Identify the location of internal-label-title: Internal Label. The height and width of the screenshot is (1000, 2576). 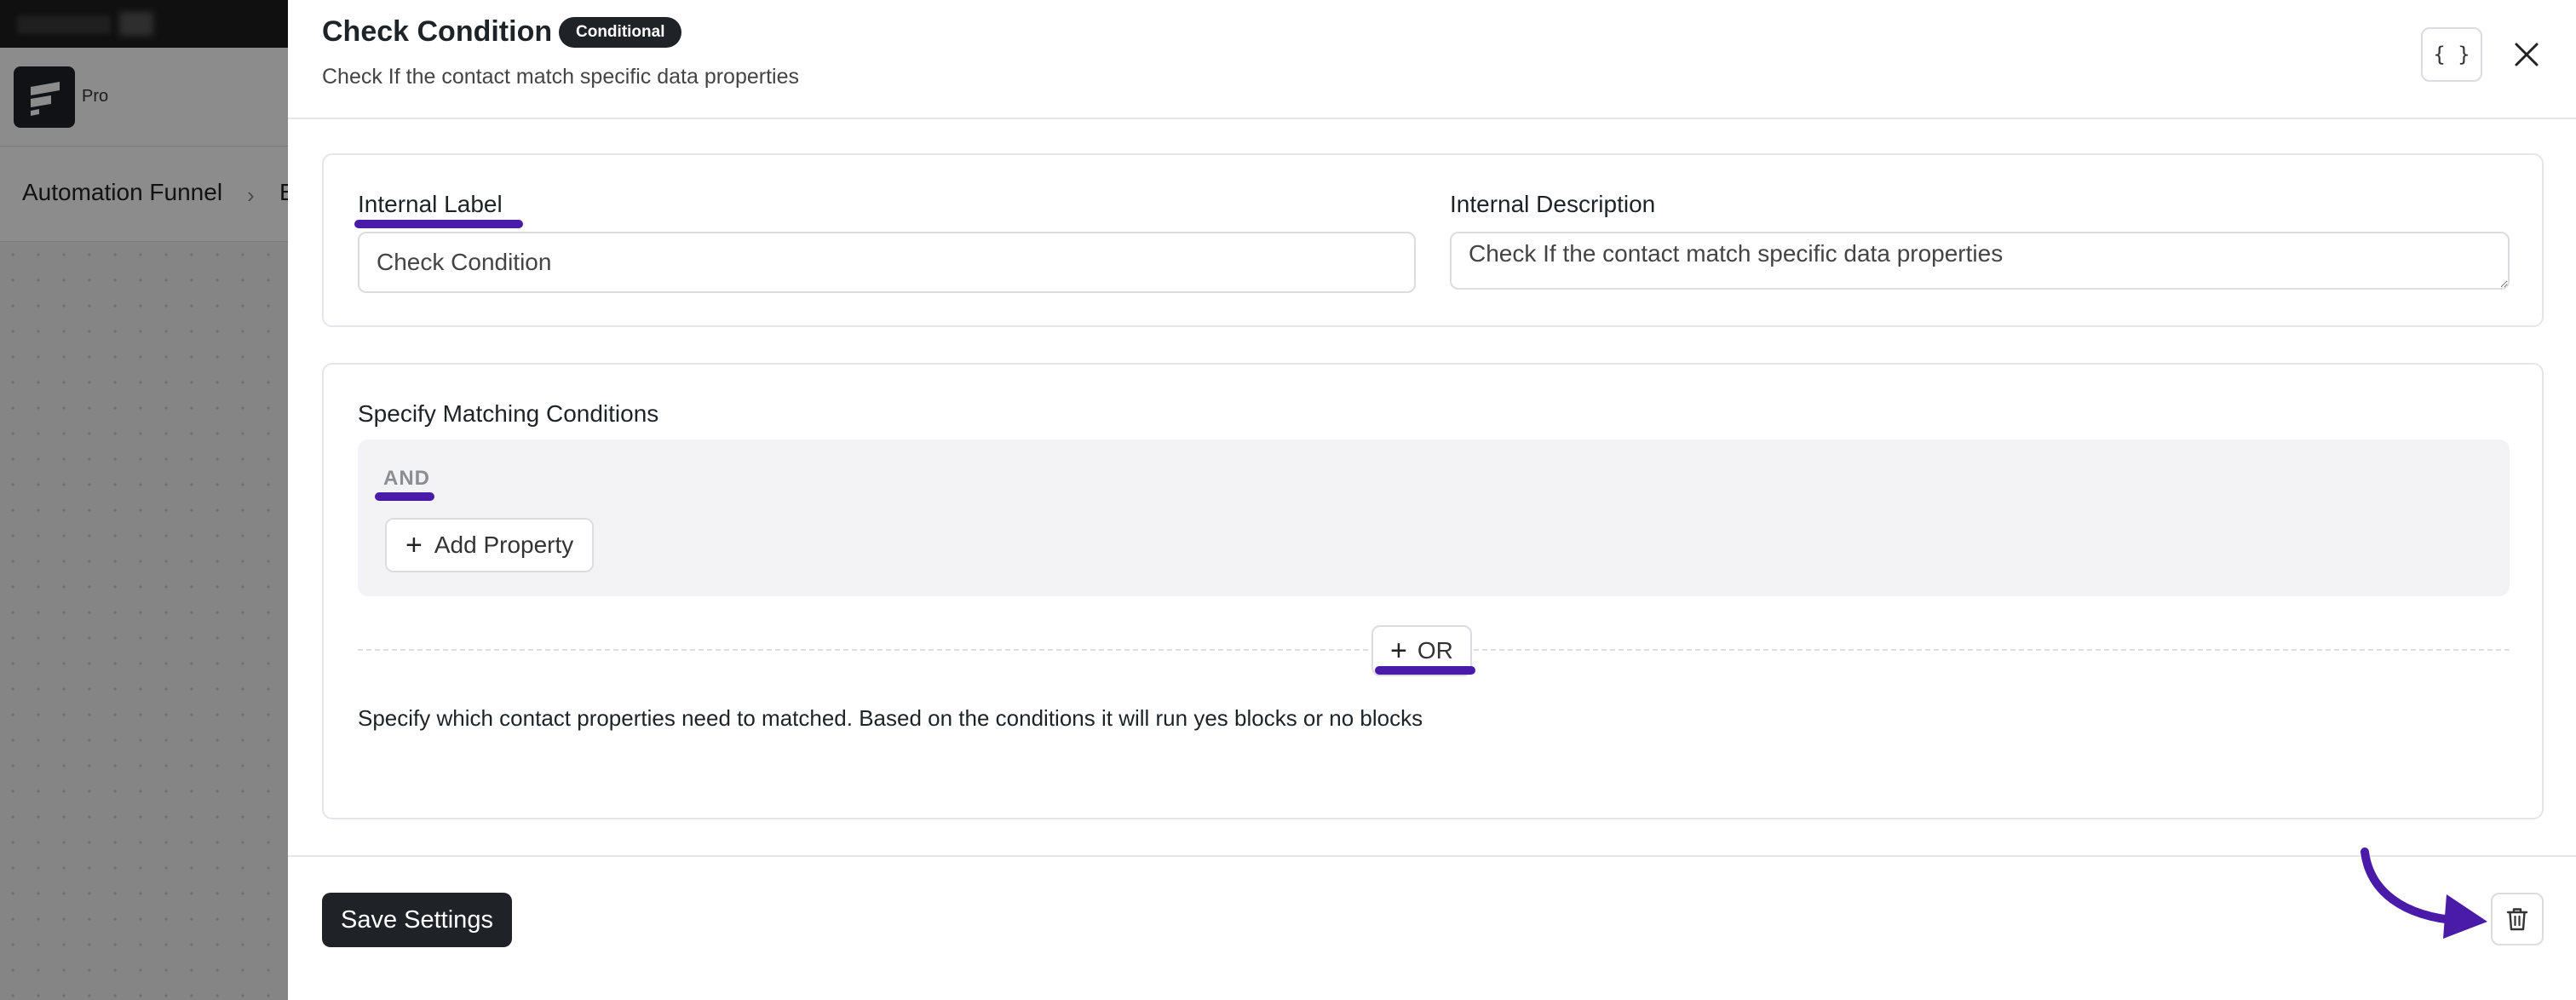
(431, 204).